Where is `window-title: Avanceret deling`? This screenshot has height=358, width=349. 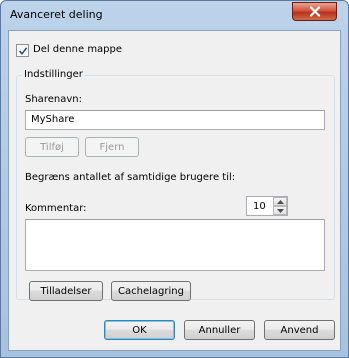 window-title: Avanceret deling is located at coordinates (56, 14).